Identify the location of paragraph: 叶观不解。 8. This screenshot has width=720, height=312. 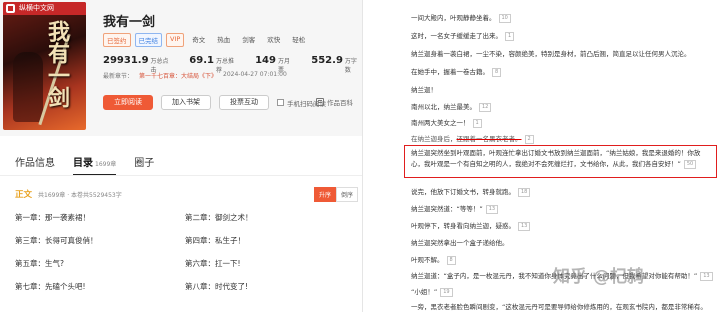
(433, 259).